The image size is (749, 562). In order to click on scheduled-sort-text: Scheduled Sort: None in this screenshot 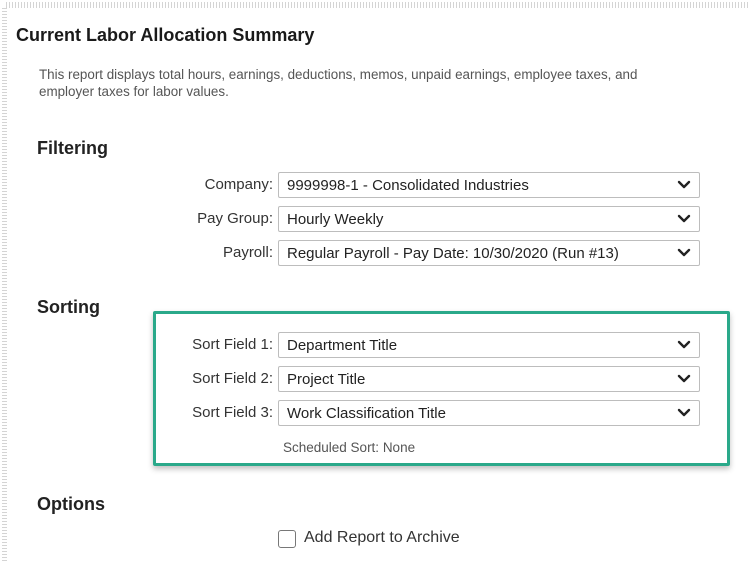, I will do `click(349, 447)`.